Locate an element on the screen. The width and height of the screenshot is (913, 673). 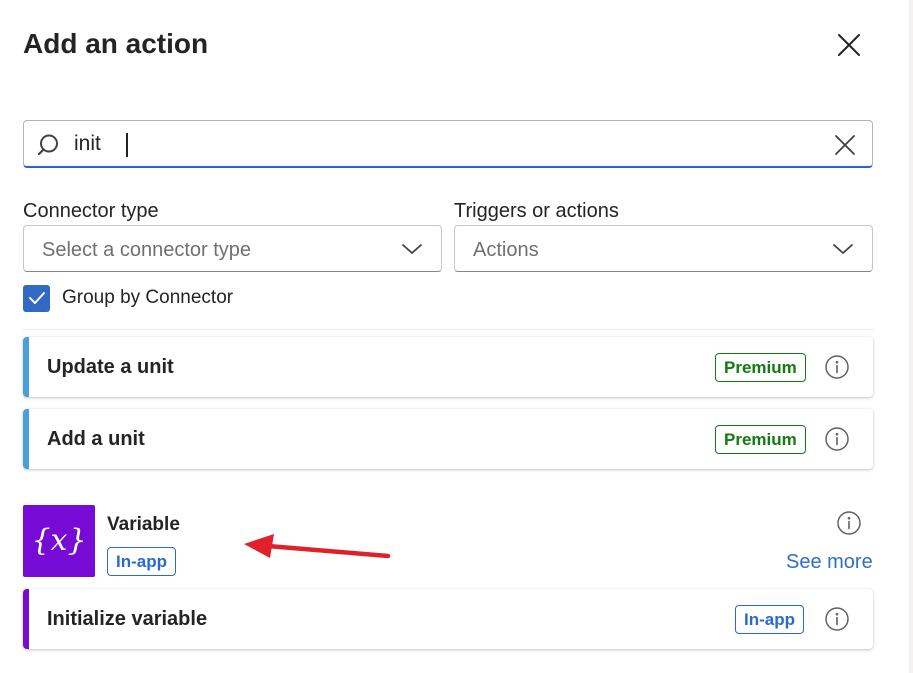
group-by-connector-row: Group by Connector is located at coordinates (128, 298).